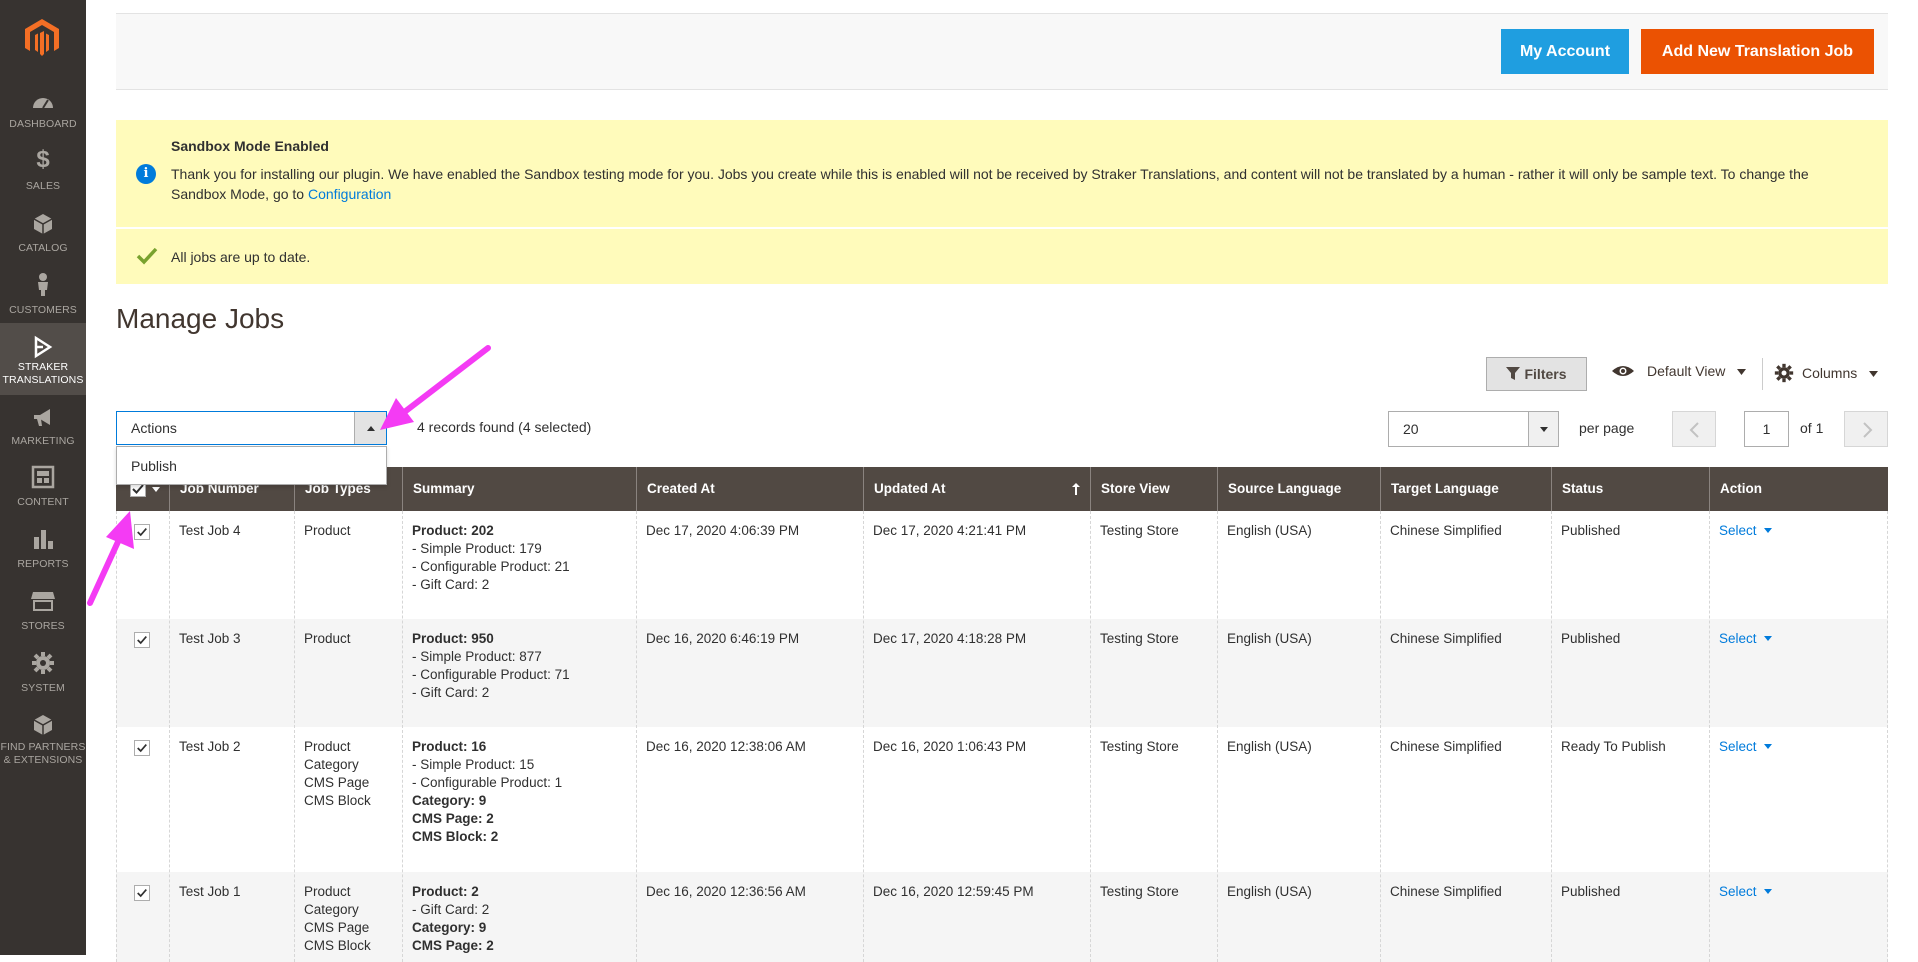 The height and width of the screenshot is (962, 1918). I want to click on summary-line: - Gift Card: 2, so click(451, 909).